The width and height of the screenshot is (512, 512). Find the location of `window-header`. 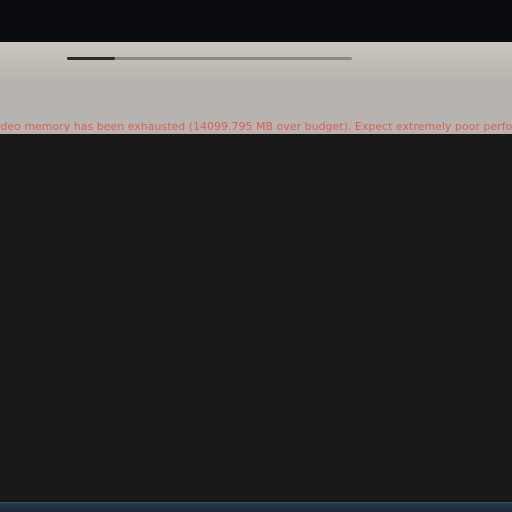

window-header is located at coordinates (256, 60).